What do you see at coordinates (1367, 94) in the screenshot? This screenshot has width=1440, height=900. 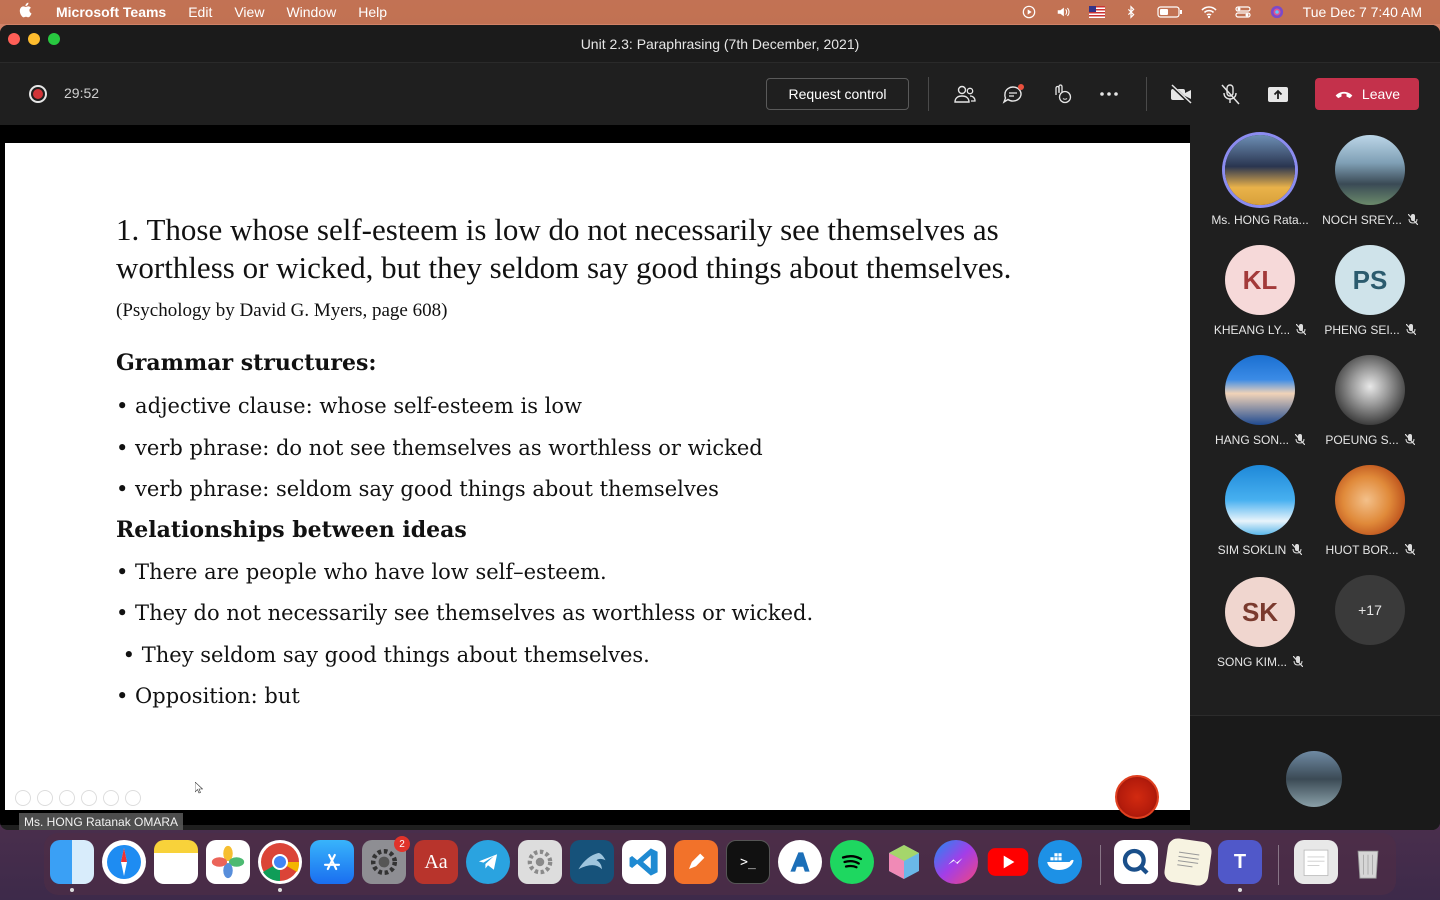 I see `leave-button: Leave` at bounding box center [1367, 94].